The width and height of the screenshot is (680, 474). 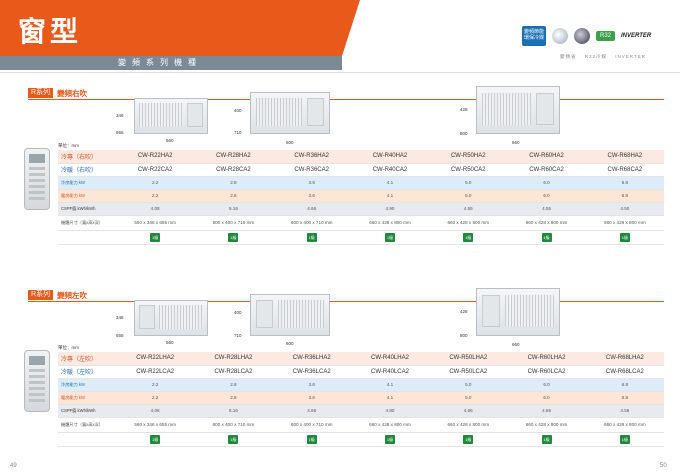 What do you see at coordinates (50, 31) in the screenshot?
I see `page-title: 窗型` at bounding box center [50, 31].